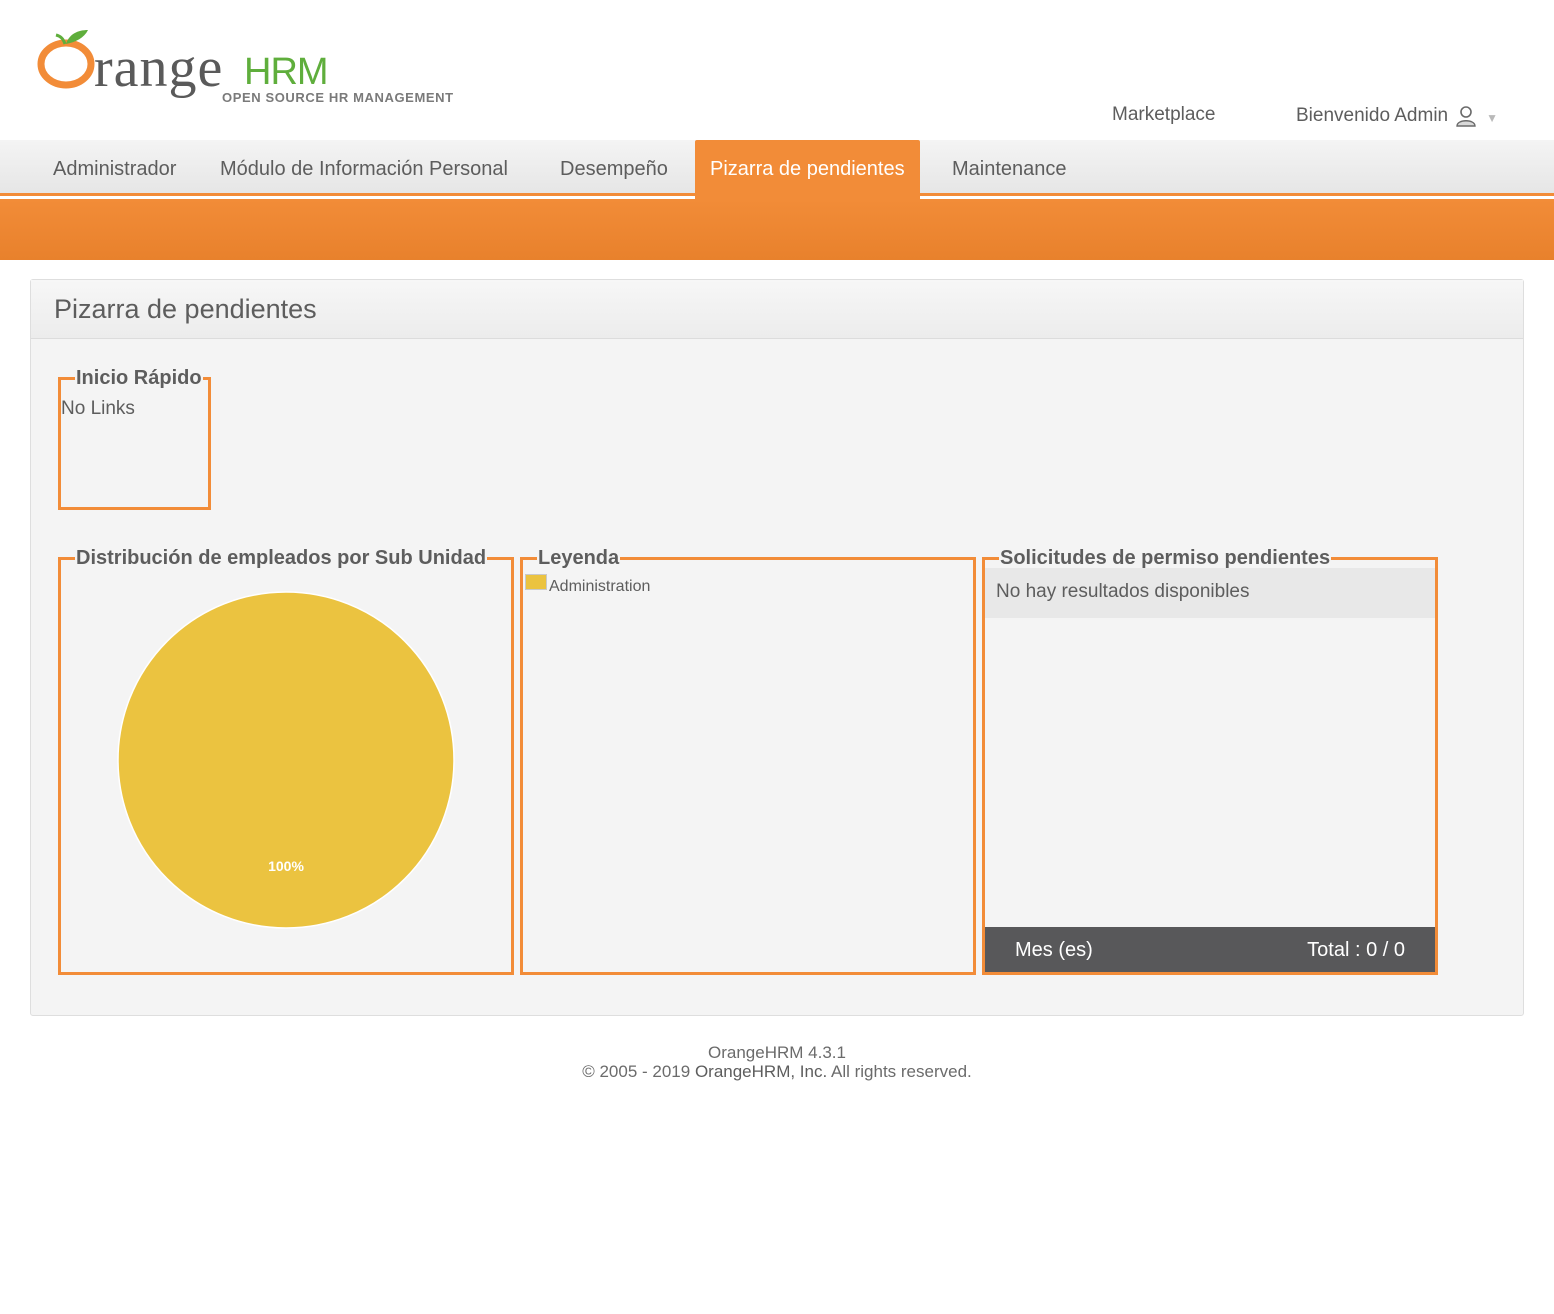 The height and width of the screenshot is (1314, 1554). Describe the element at coordinates (1054, 950) in the screenshot. I see `leave-footer-month: Mes (es)` at that location.